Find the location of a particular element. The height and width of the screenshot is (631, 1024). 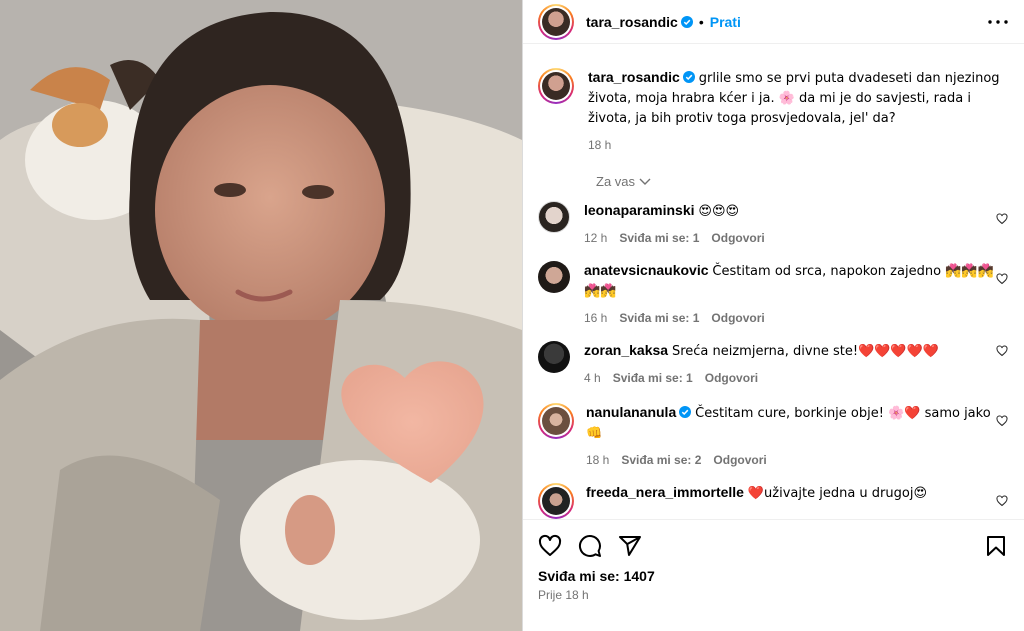

caption-avatar-ring is located at coordinates (556, 86).